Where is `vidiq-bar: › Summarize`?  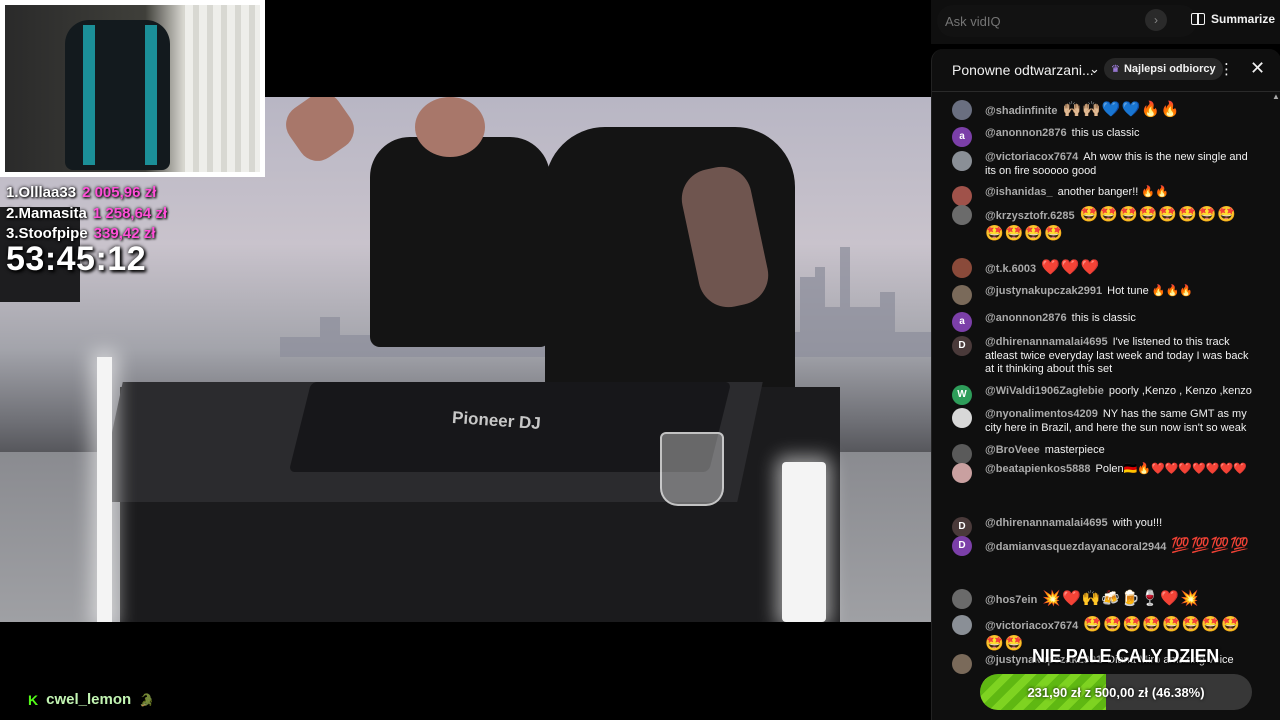
vidiq-bar: › Summarize is located at coordinates (1105, 22).